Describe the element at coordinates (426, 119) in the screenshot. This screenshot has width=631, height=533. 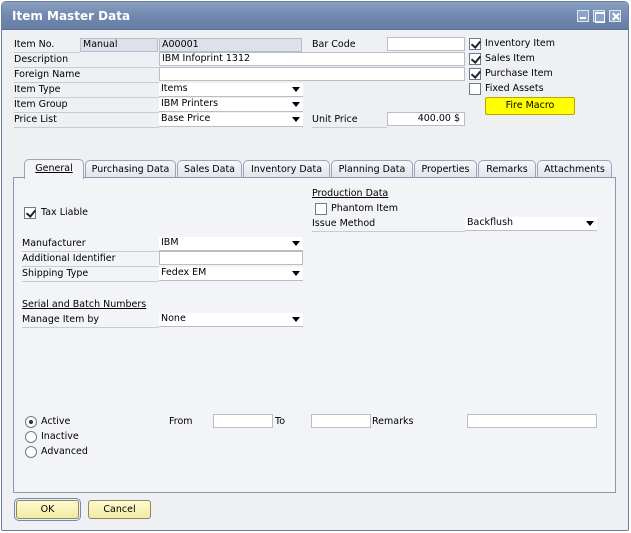
I see `unit-price-field: 400.00 $` at that location.